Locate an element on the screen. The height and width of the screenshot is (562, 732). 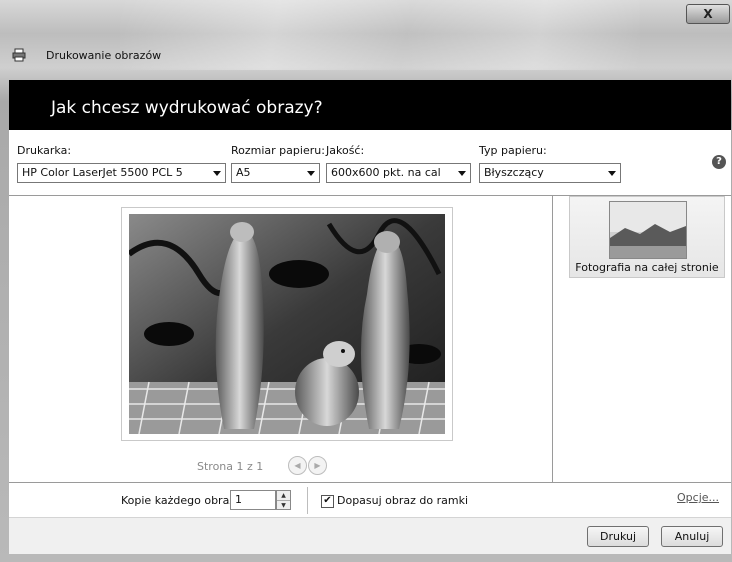
layout-item-full-page: Fotografia na całej stronie is located at coordinates (647, 237).